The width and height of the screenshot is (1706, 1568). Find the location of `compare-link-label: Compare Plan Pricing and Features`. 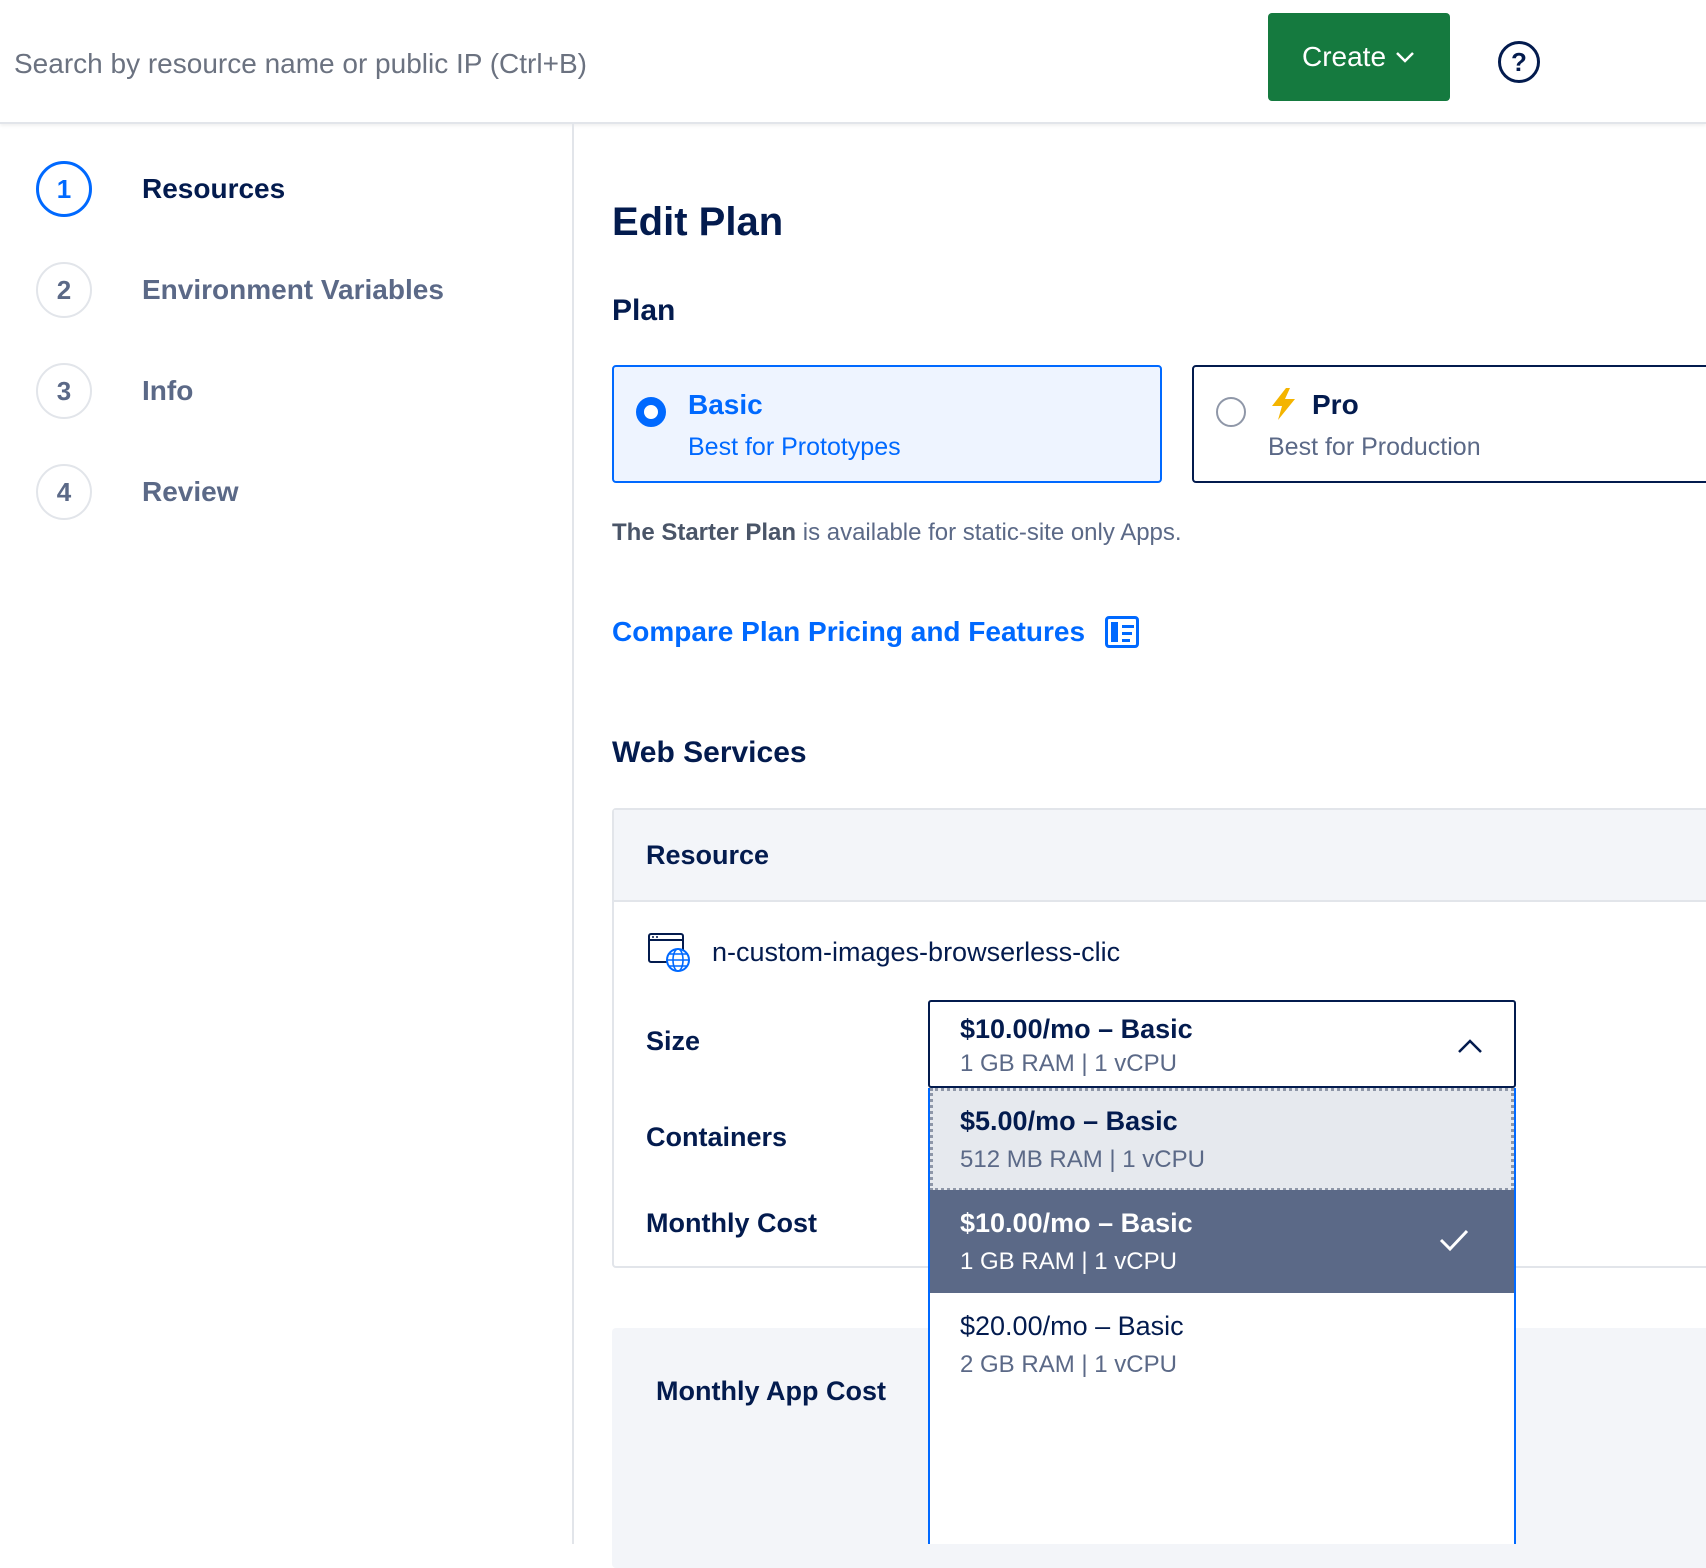

compare-link-label: Compare Plan Pricing and Features is located at coordinates (849, 631).